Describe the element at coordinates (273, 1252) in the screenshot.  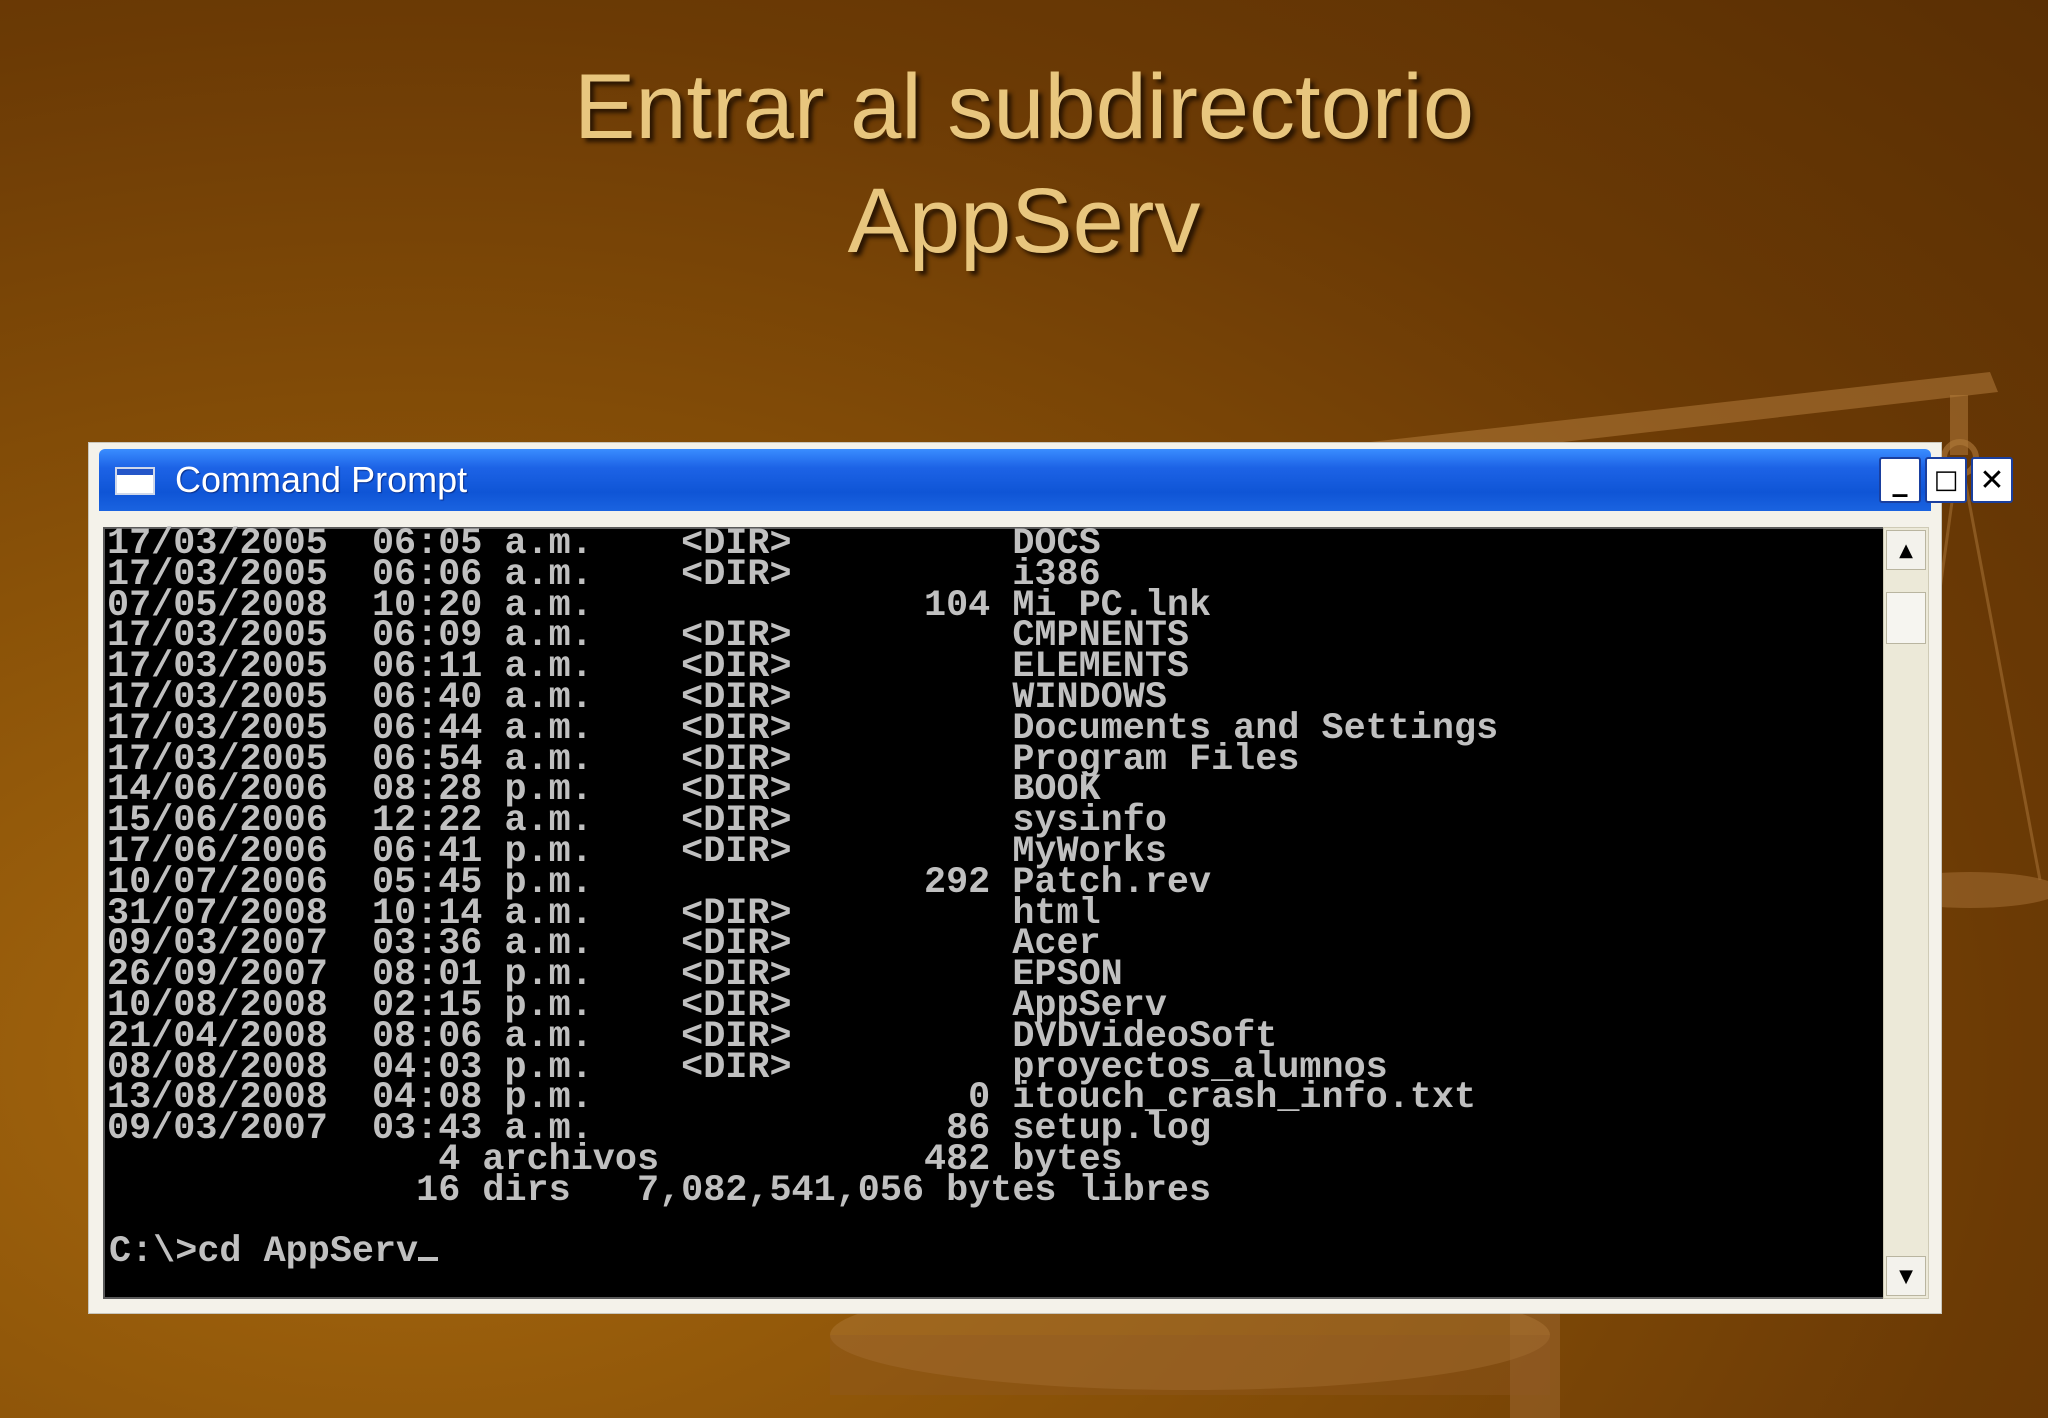
I see `command-line: C:\>cd AppServ` at that location.